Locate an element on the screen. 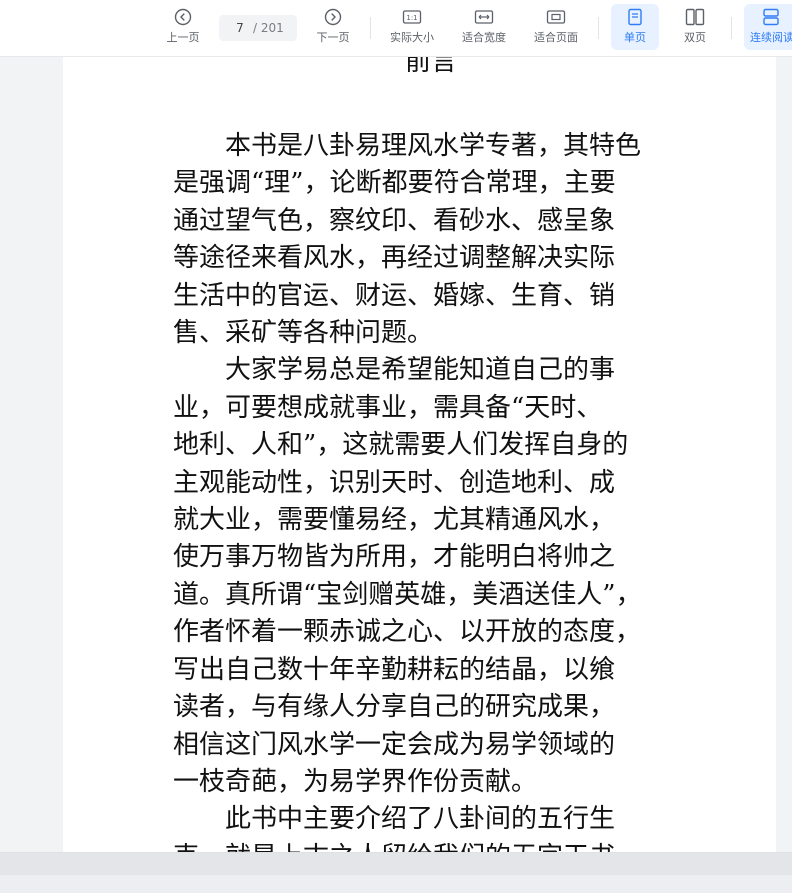  actual-size-label: 实际大小 is located at coordinates (412, 37).